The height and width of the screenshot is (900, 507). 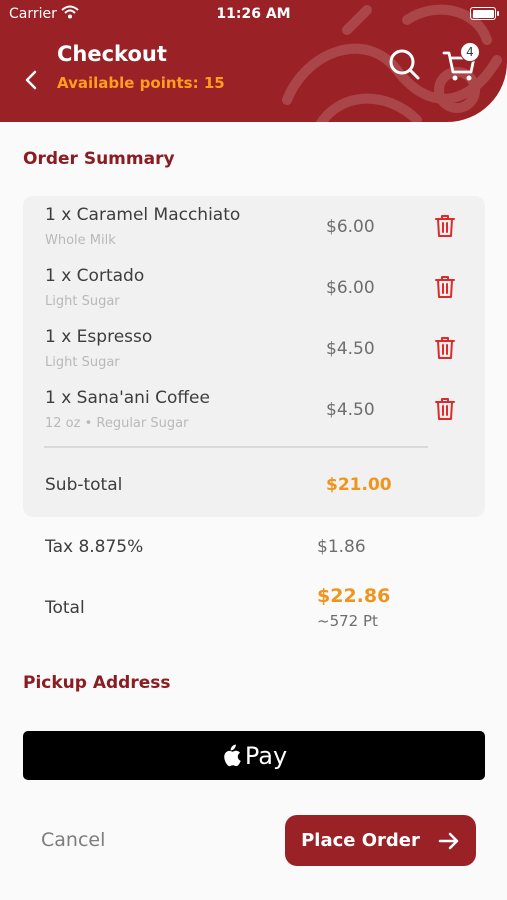 What do you see at coordinates (143, 215) in the screenshot?
I see `item-name: 1 x Caramel Macchiato` at bounding box center [143, 215].